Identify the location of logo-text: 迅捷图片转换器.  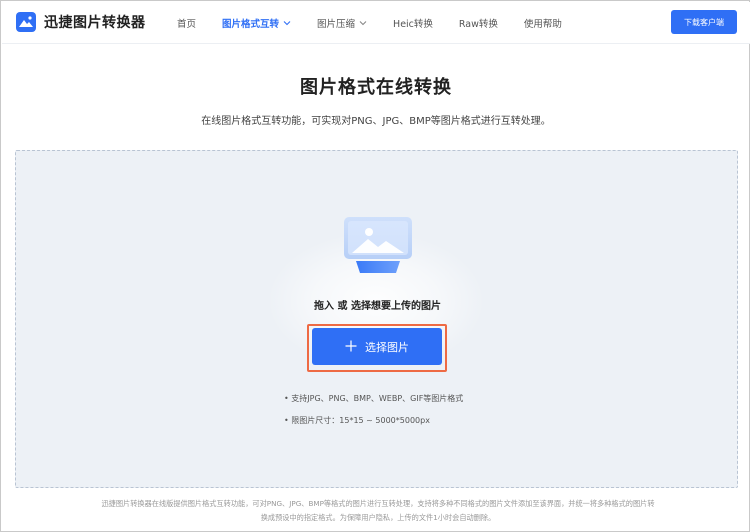
(95, 23).